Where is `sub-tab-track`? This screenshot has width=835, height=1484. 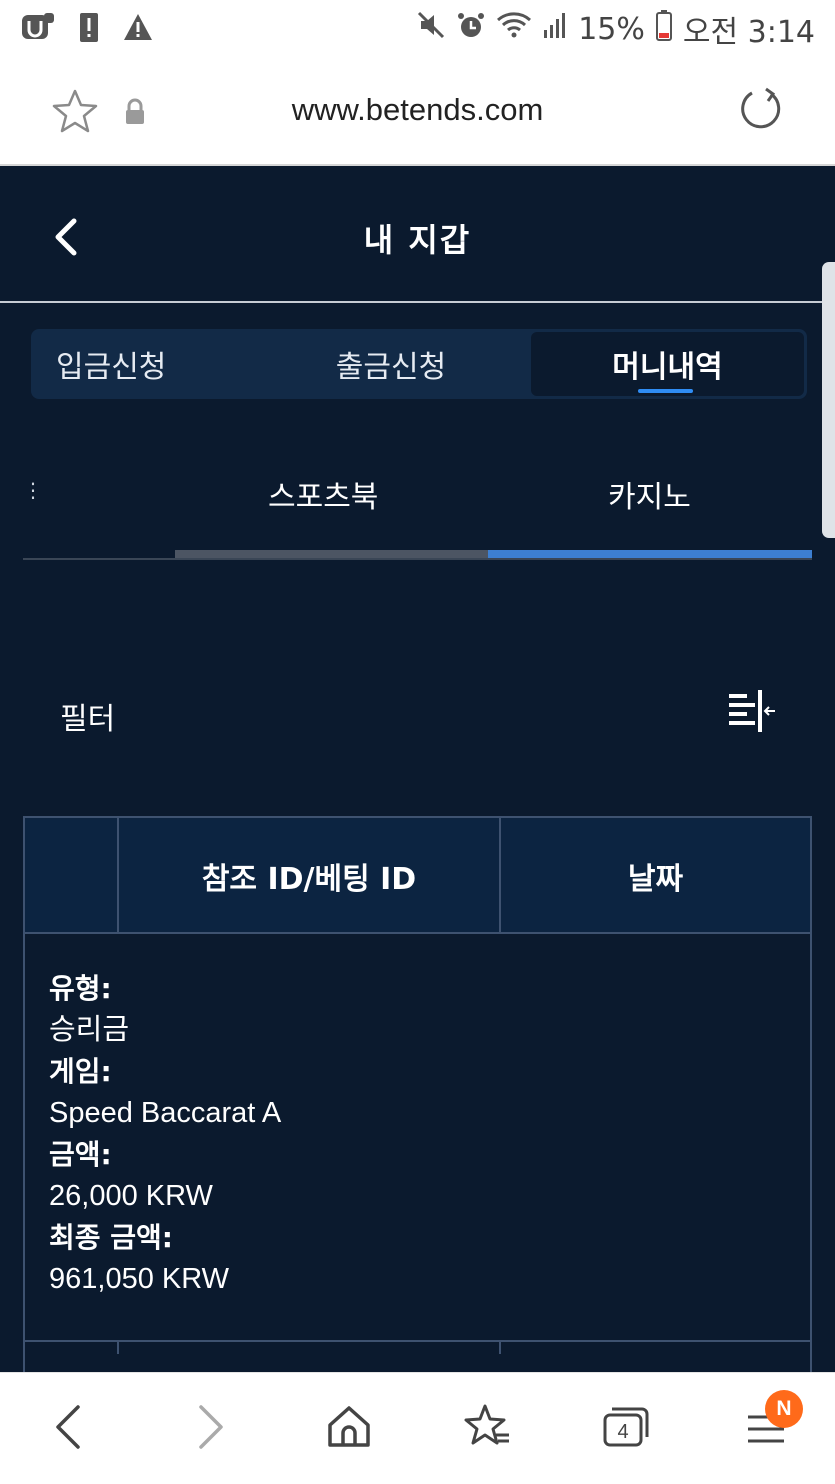
sub-tab-track is located at coordinates (417, 559).